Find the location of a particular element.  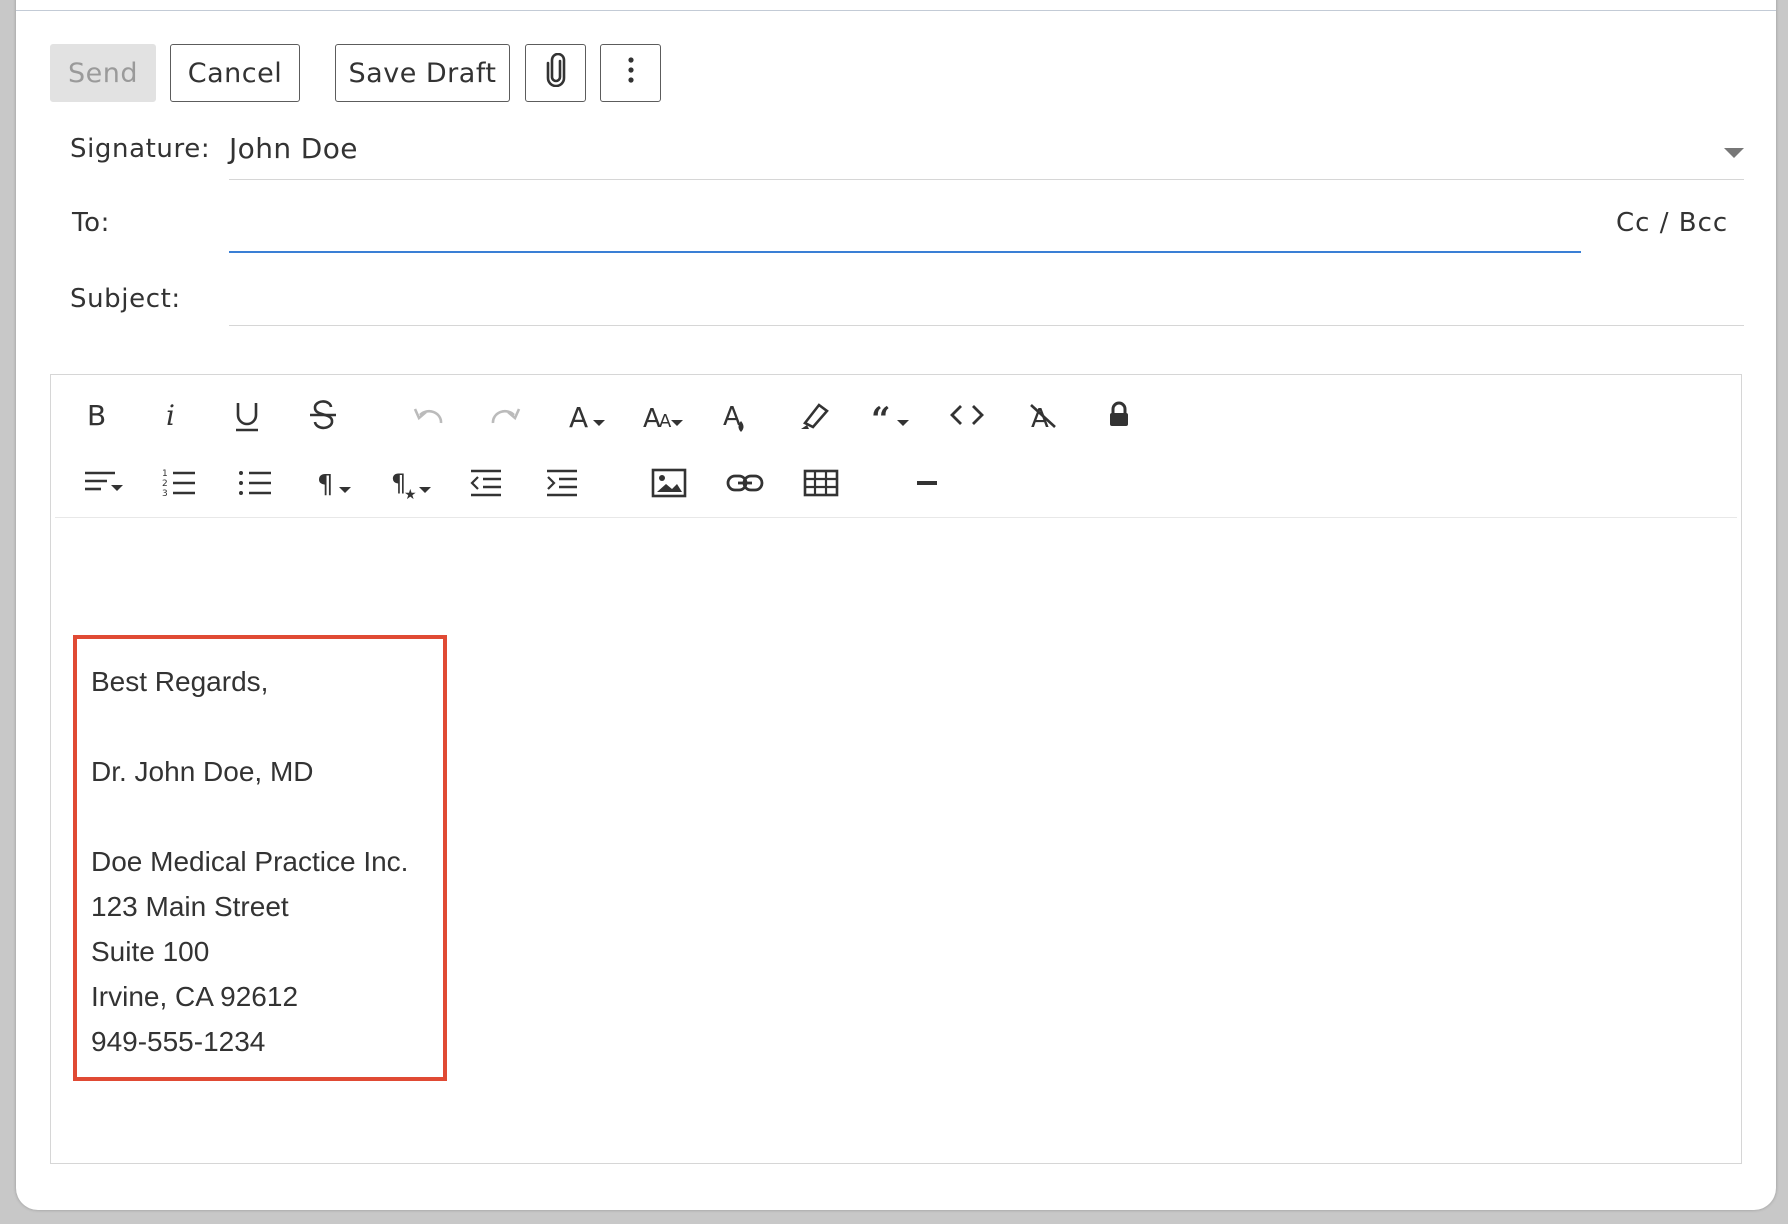

to-input is located at coordinates (904, 228).